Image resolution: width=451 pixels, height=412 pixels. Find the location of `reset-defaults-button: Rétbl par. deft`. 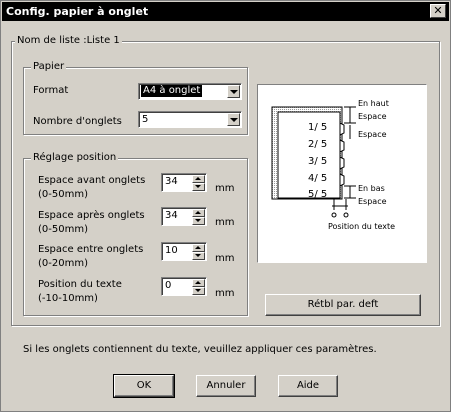

reset-defaults-button: Rétbl par. deft is located at coordinates (343, 305).